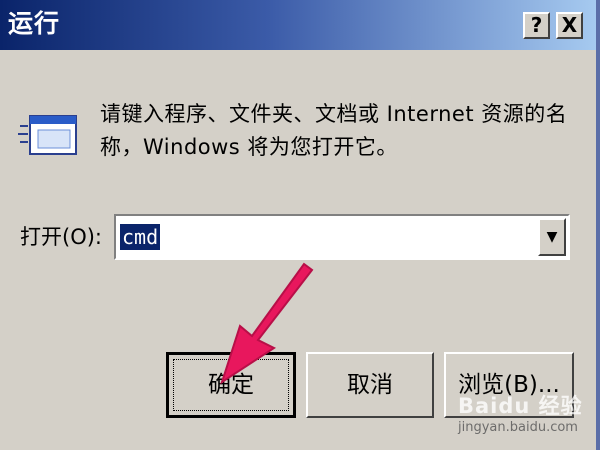  I want to click on chevron-down-icon: ▼, so click(552, 237).